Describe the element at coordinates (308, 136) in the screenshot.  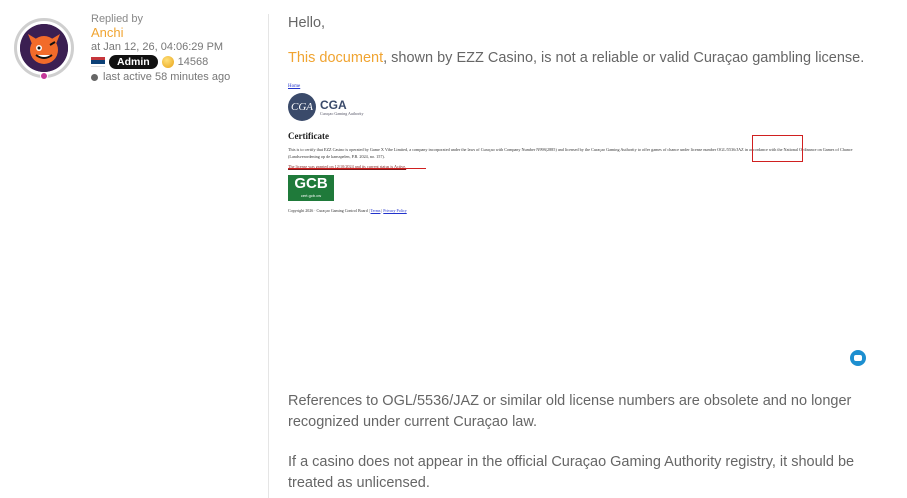
I see `certificate-heading: Certificate` at that location.